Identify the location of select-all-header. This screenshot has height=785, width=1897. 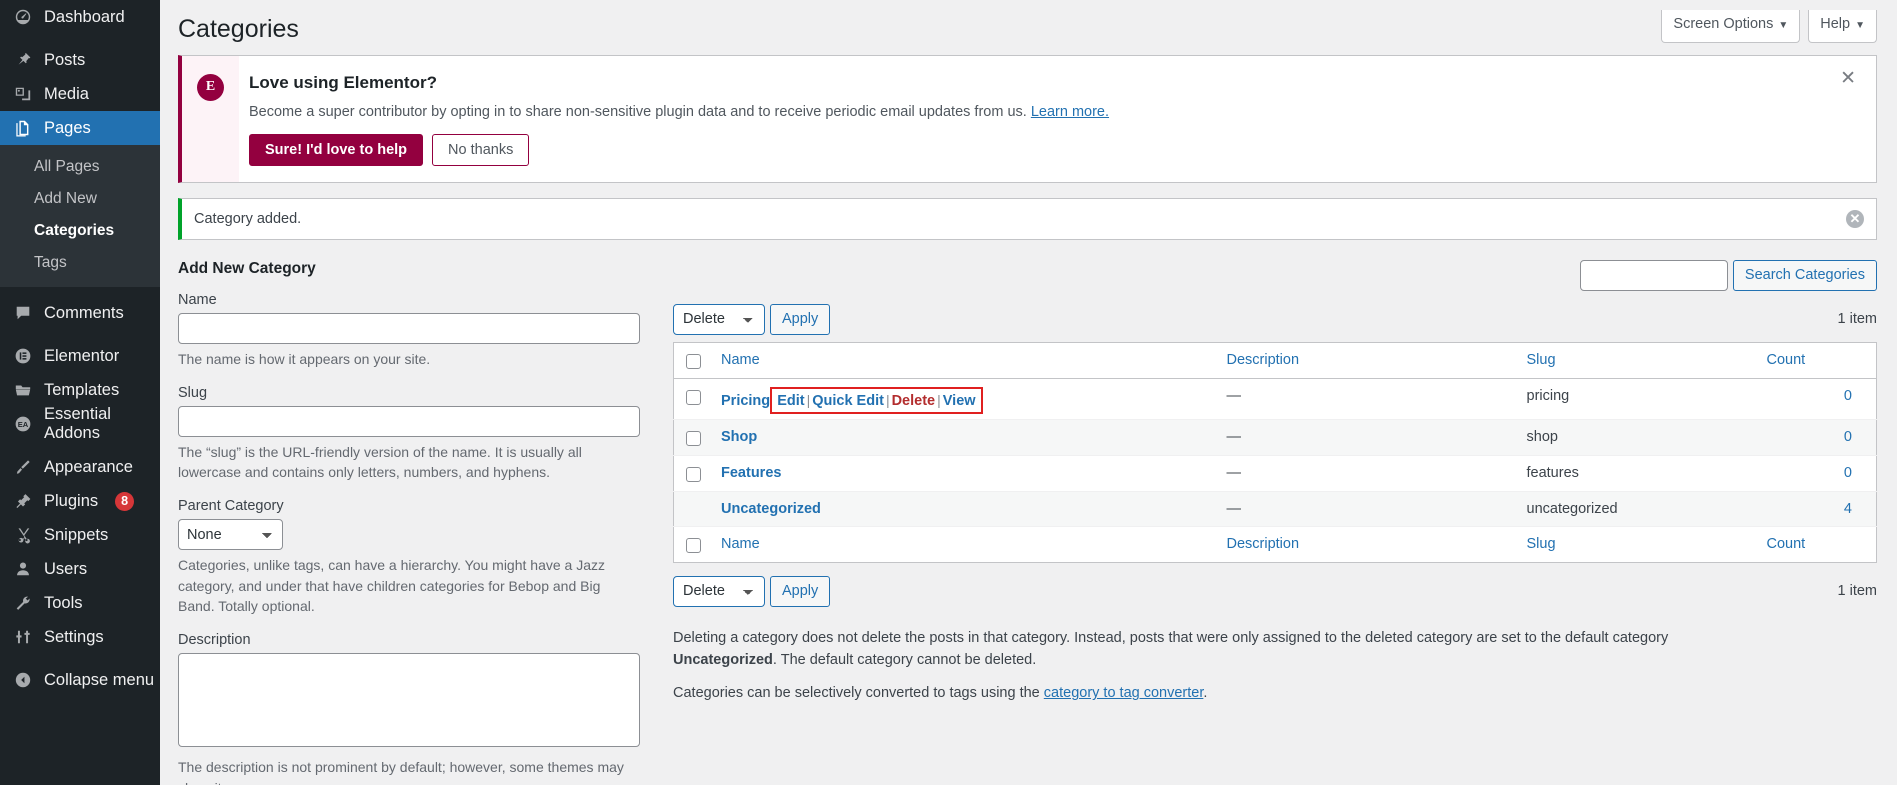
(692, 360).